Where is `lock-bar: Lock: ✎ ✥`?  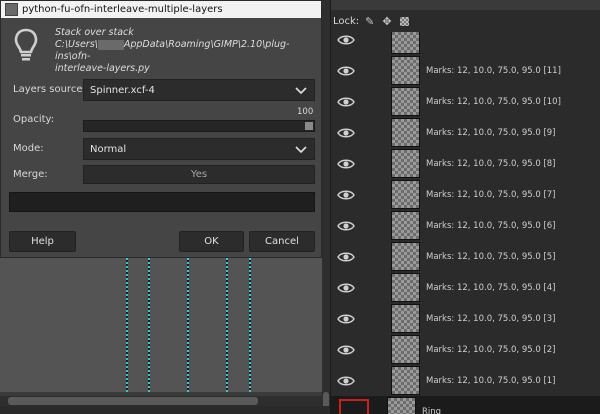
lock-bar: Lock: ✎ ✥ is located at coordinates (465, 21).